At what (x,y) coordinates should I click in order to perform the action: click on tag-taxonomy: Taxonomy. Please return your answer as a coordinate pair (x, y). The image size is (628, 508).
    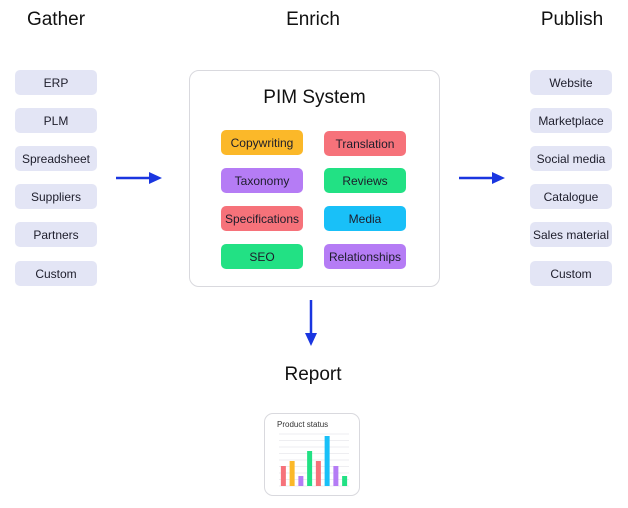
    Looking at the image, I should click on (262, 180).